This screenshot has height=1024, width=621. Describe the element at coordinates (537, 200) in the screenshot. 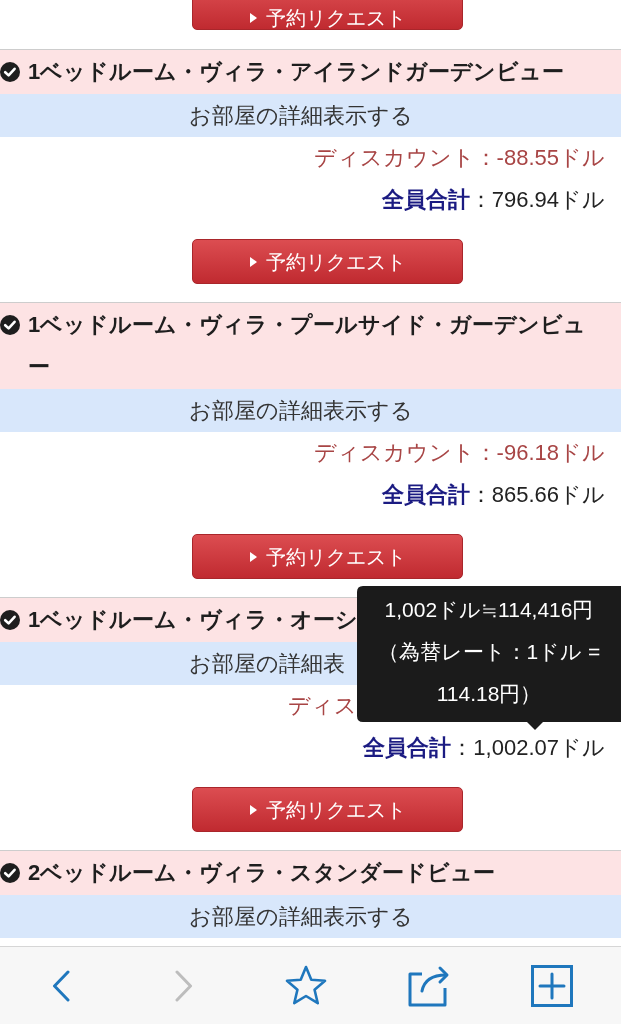

I see `total-amount: ：796.94ドル` at that location.